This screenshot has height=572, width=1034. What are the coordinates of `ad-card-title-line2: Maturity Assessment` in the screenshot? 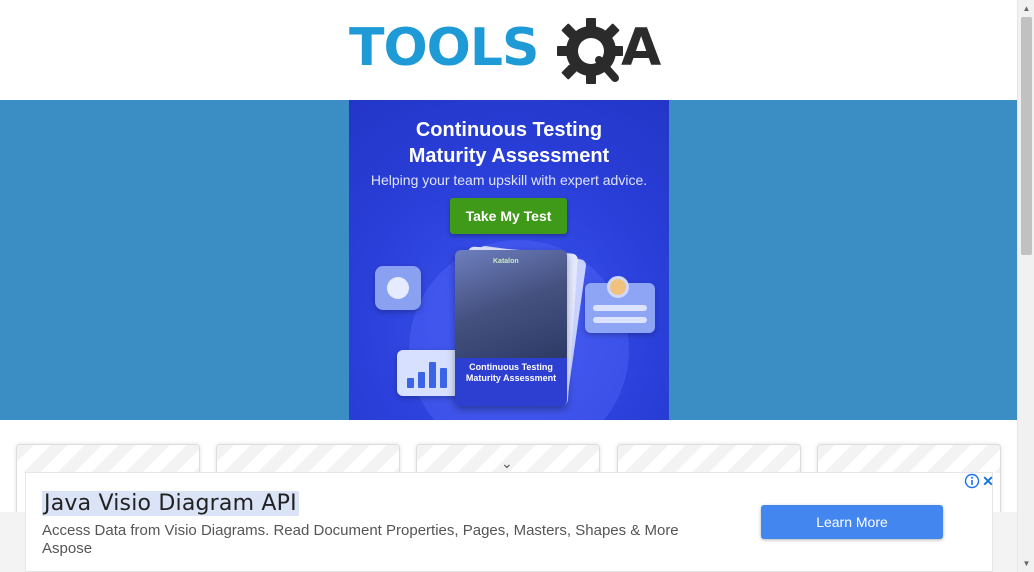 It's located at (511, 378).